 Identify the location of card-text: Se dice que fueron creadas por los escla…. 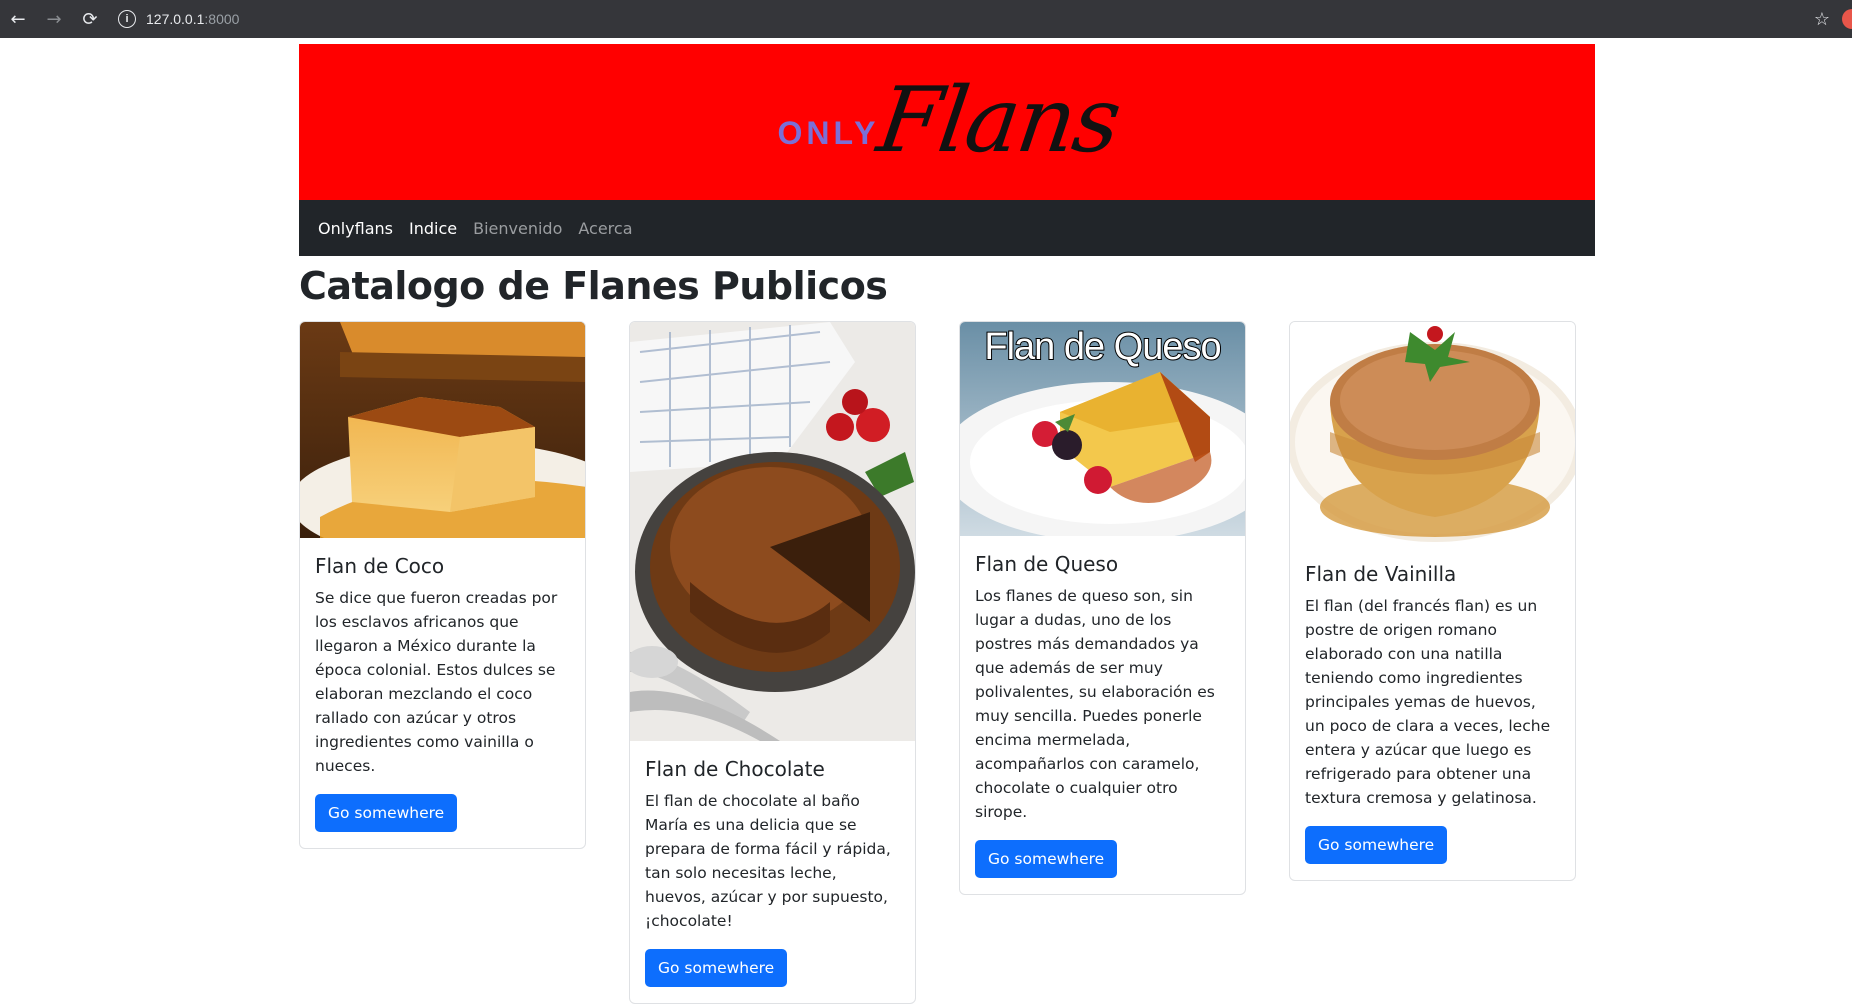
(436, 682).